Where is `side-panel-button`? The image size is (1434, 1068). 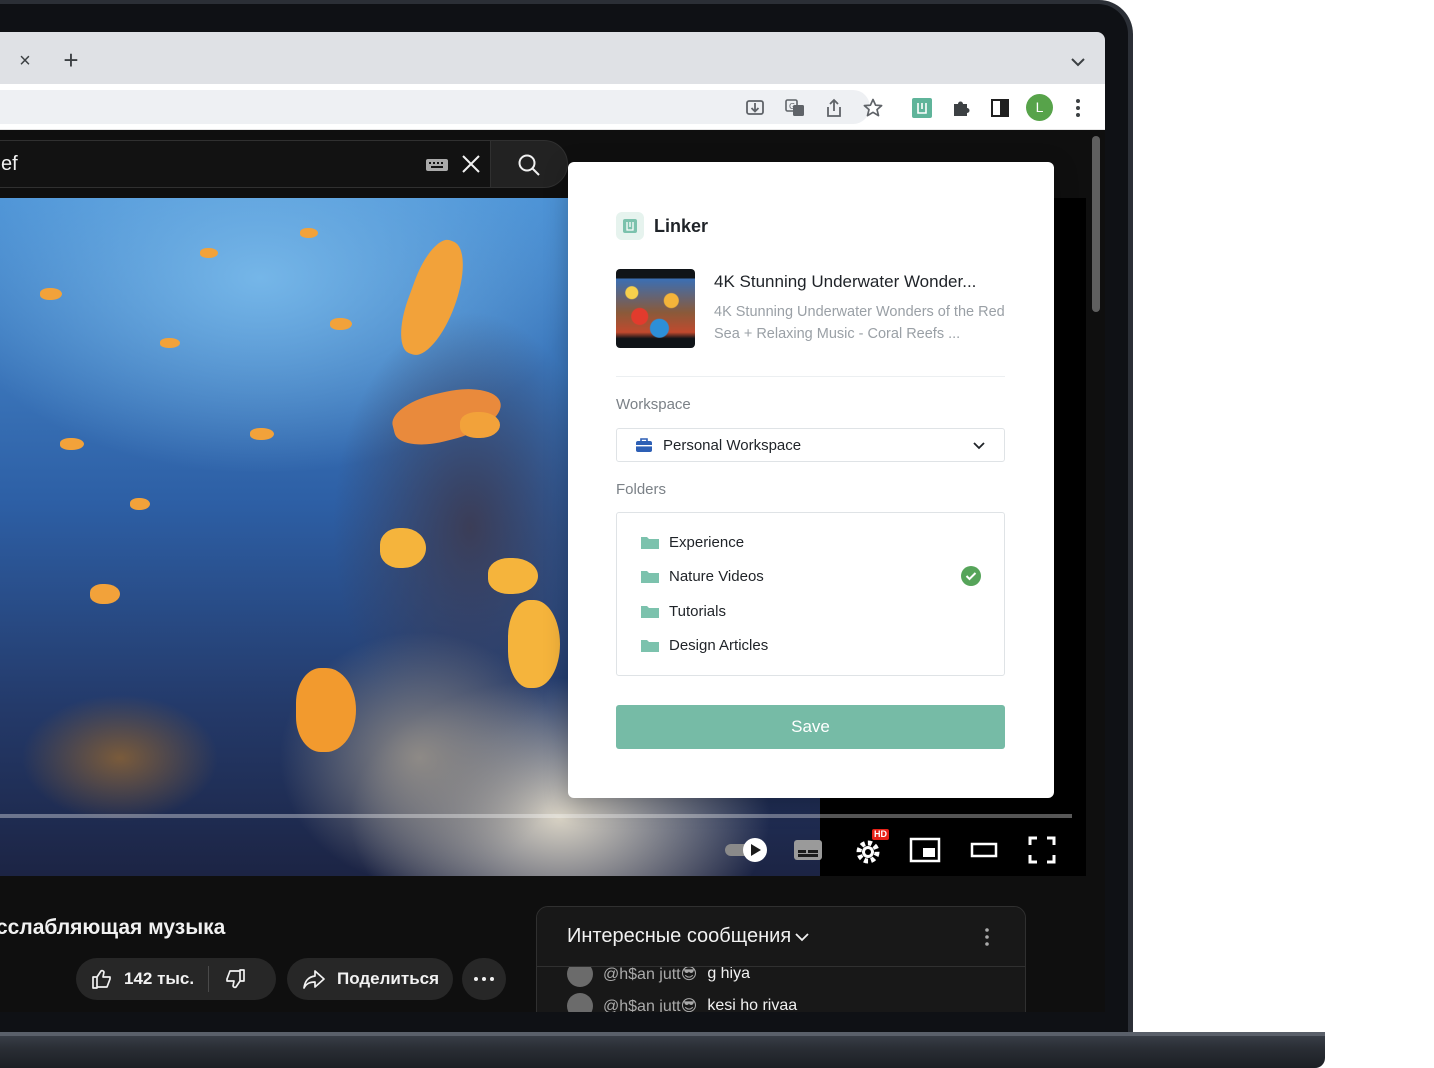 side-panel-button is located at coordinates (1000, 108).